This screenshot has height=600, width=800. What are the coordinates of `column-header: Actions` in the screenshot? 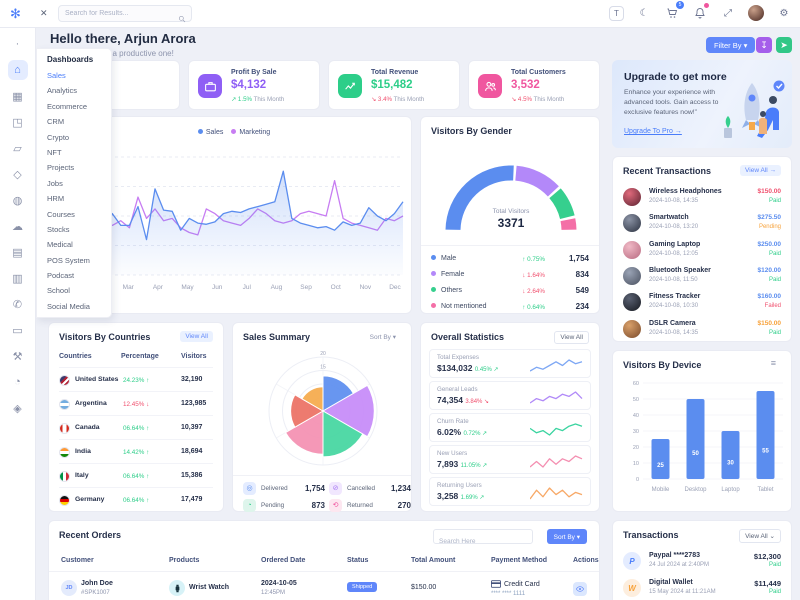 It's located at (586, 560).